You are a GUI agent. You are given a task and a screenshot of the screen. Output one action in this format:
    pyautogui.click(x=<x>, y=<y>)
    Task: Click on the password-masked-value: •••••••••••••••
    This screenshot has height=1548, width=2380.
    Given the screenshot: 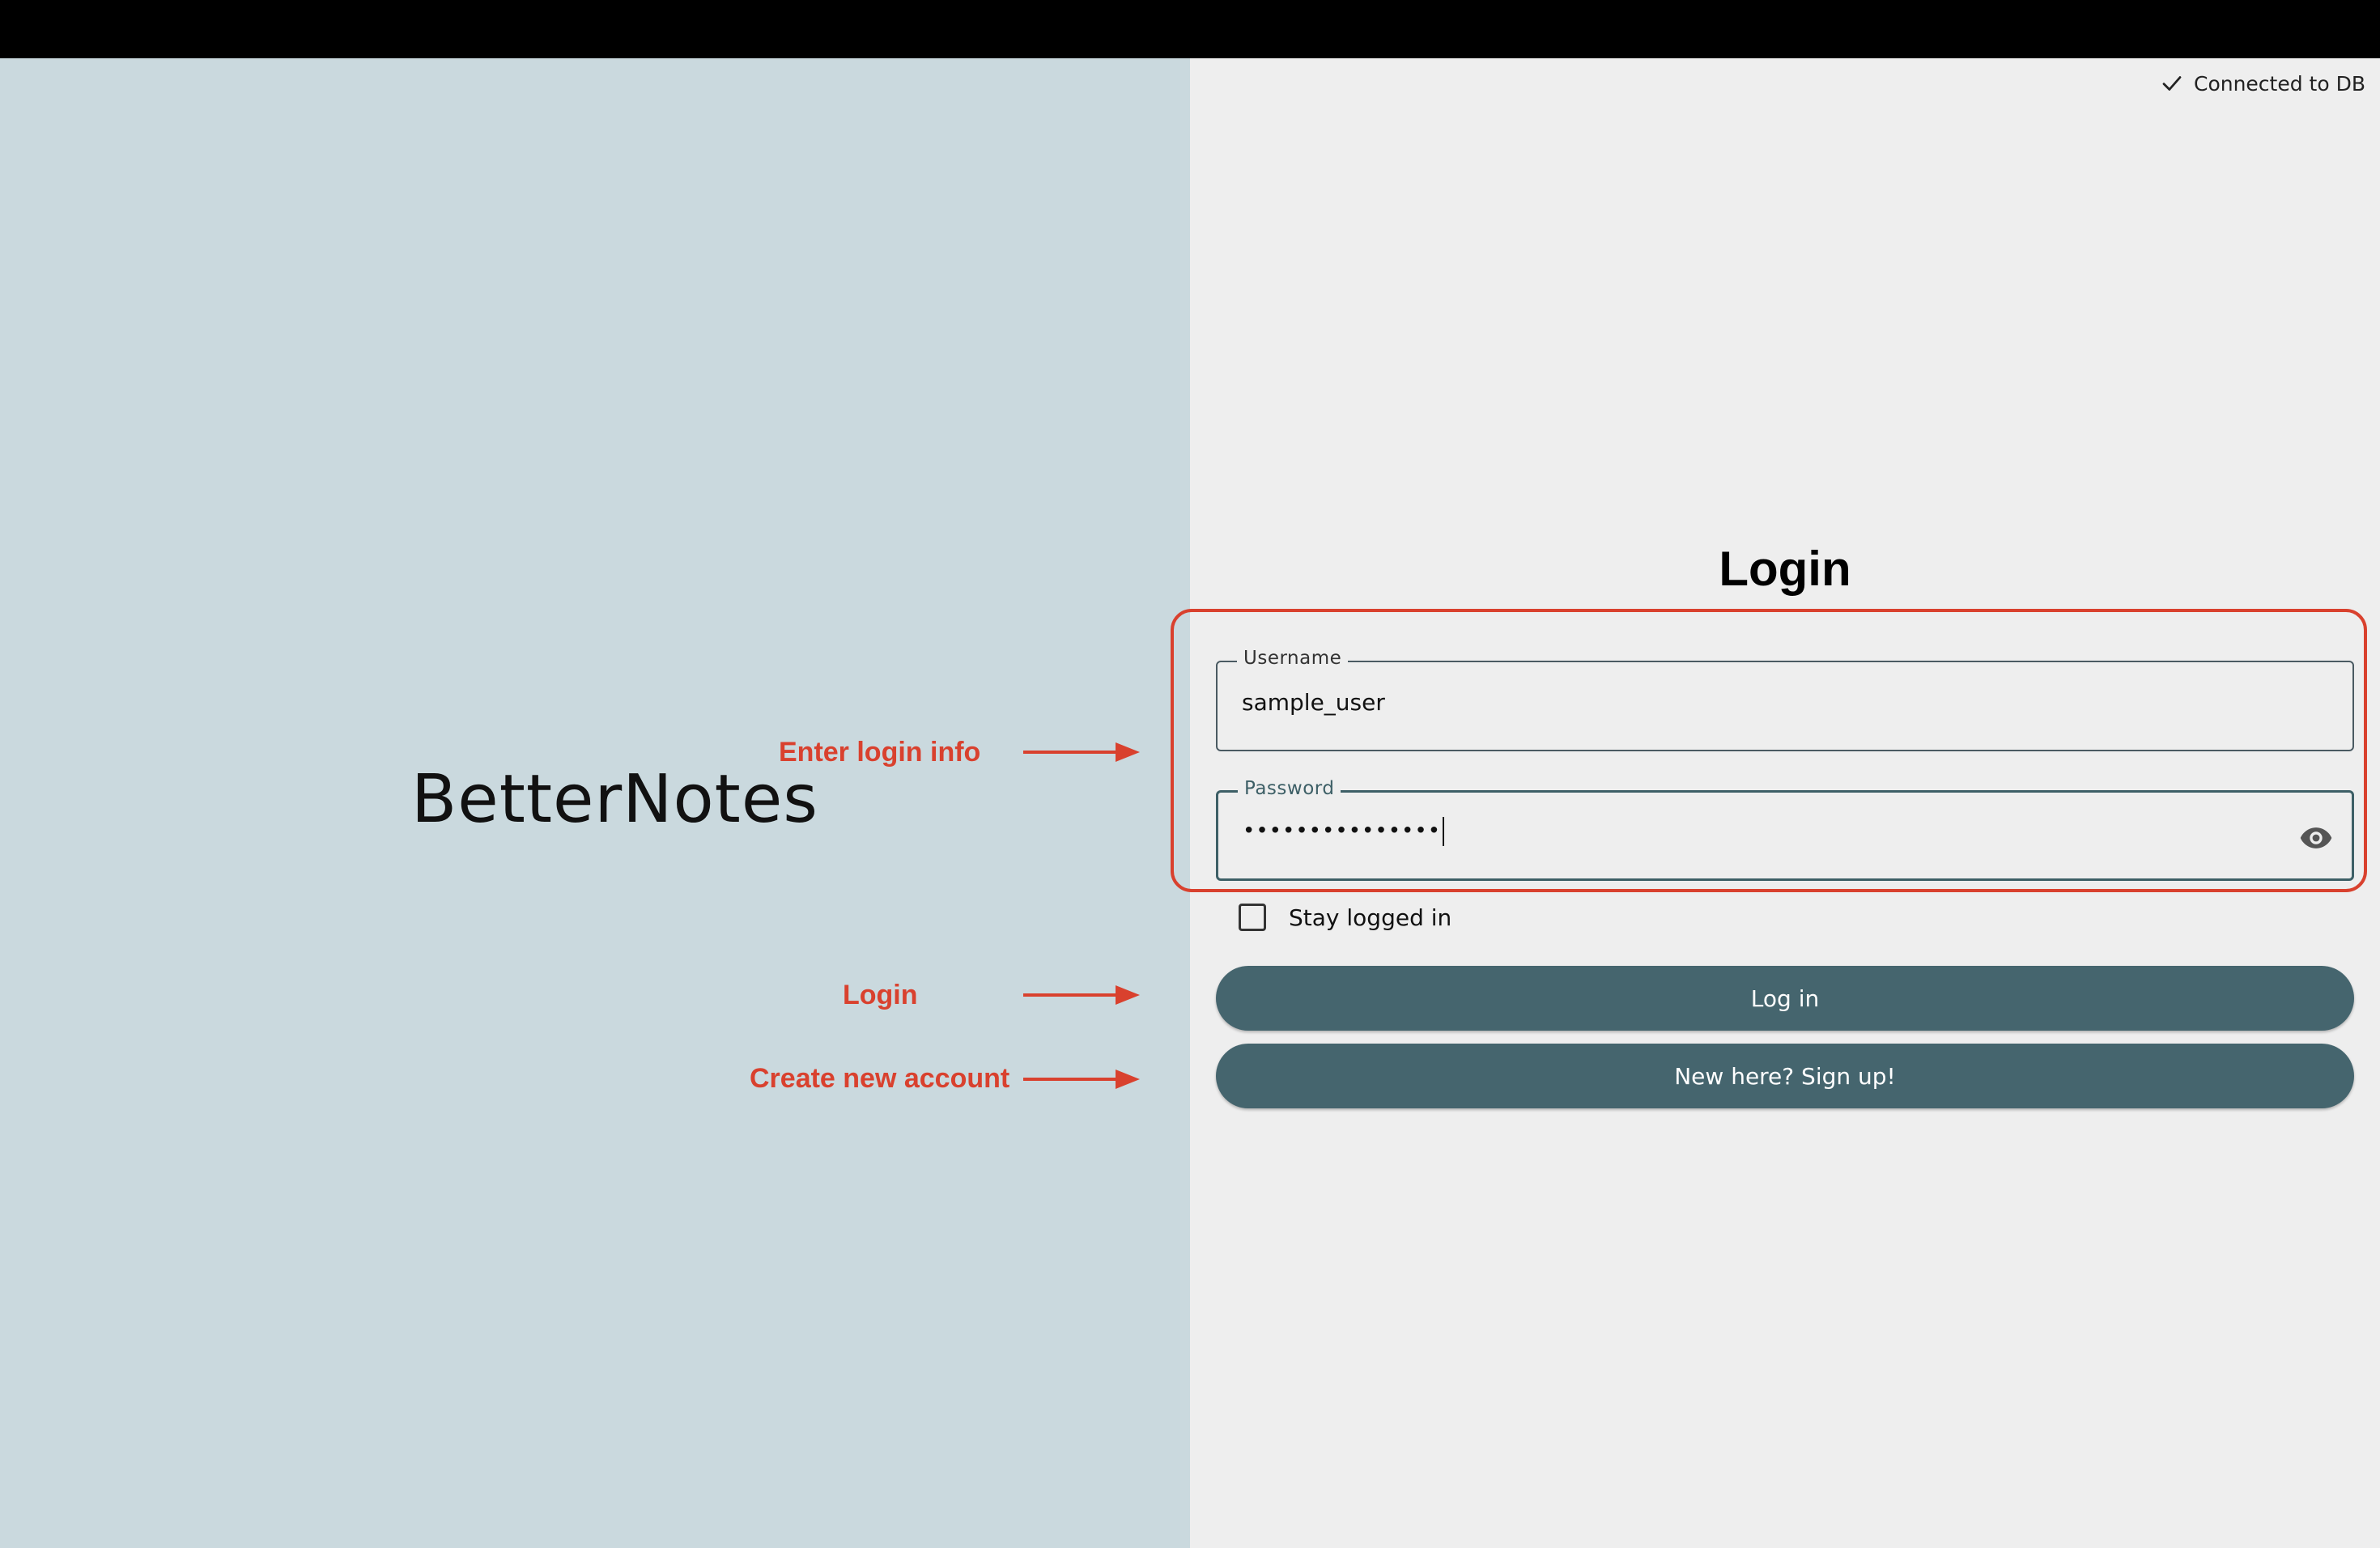 What is the action you would take?
    pyautogui.click(x=1342, y=831)
    